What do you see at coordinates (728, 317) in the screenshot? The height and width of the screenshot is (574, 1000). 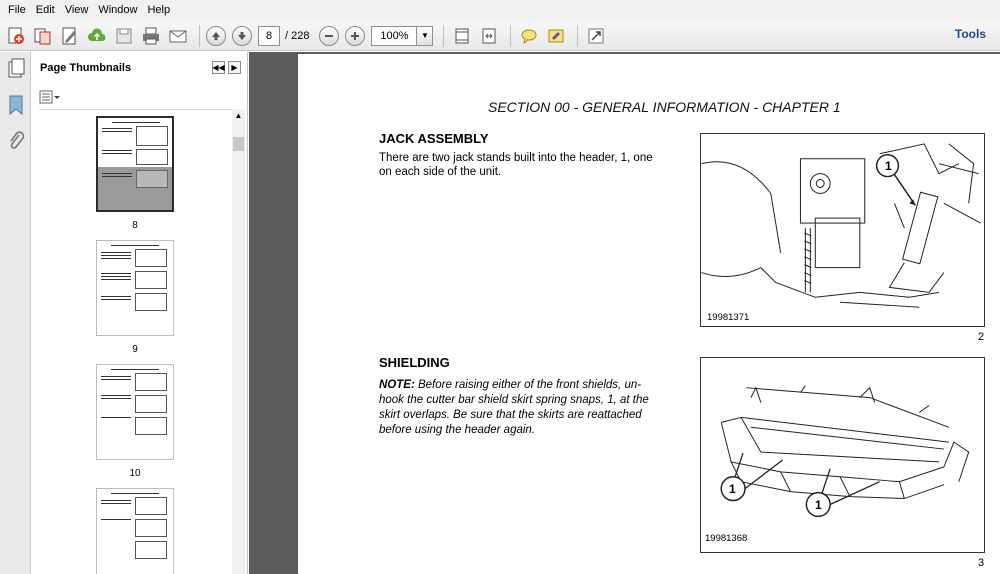 I see `jack-figure-id: 19981371` at bounding box center [728, 317].